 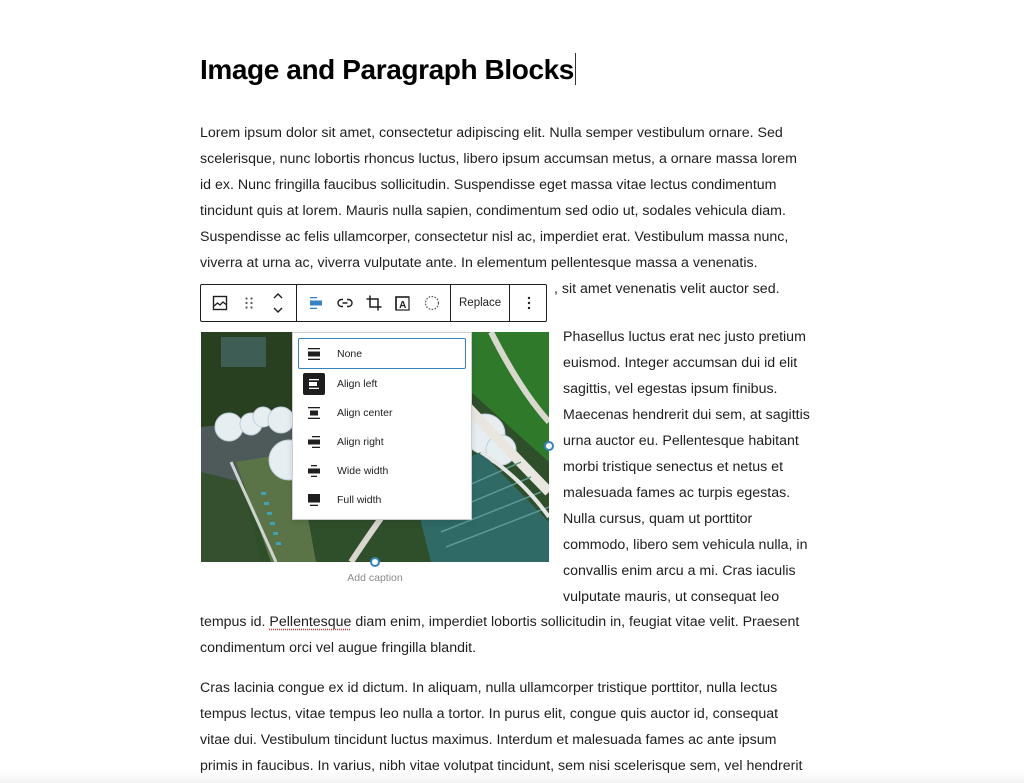 I want to click on crop-button, so click(x=373, y=303).